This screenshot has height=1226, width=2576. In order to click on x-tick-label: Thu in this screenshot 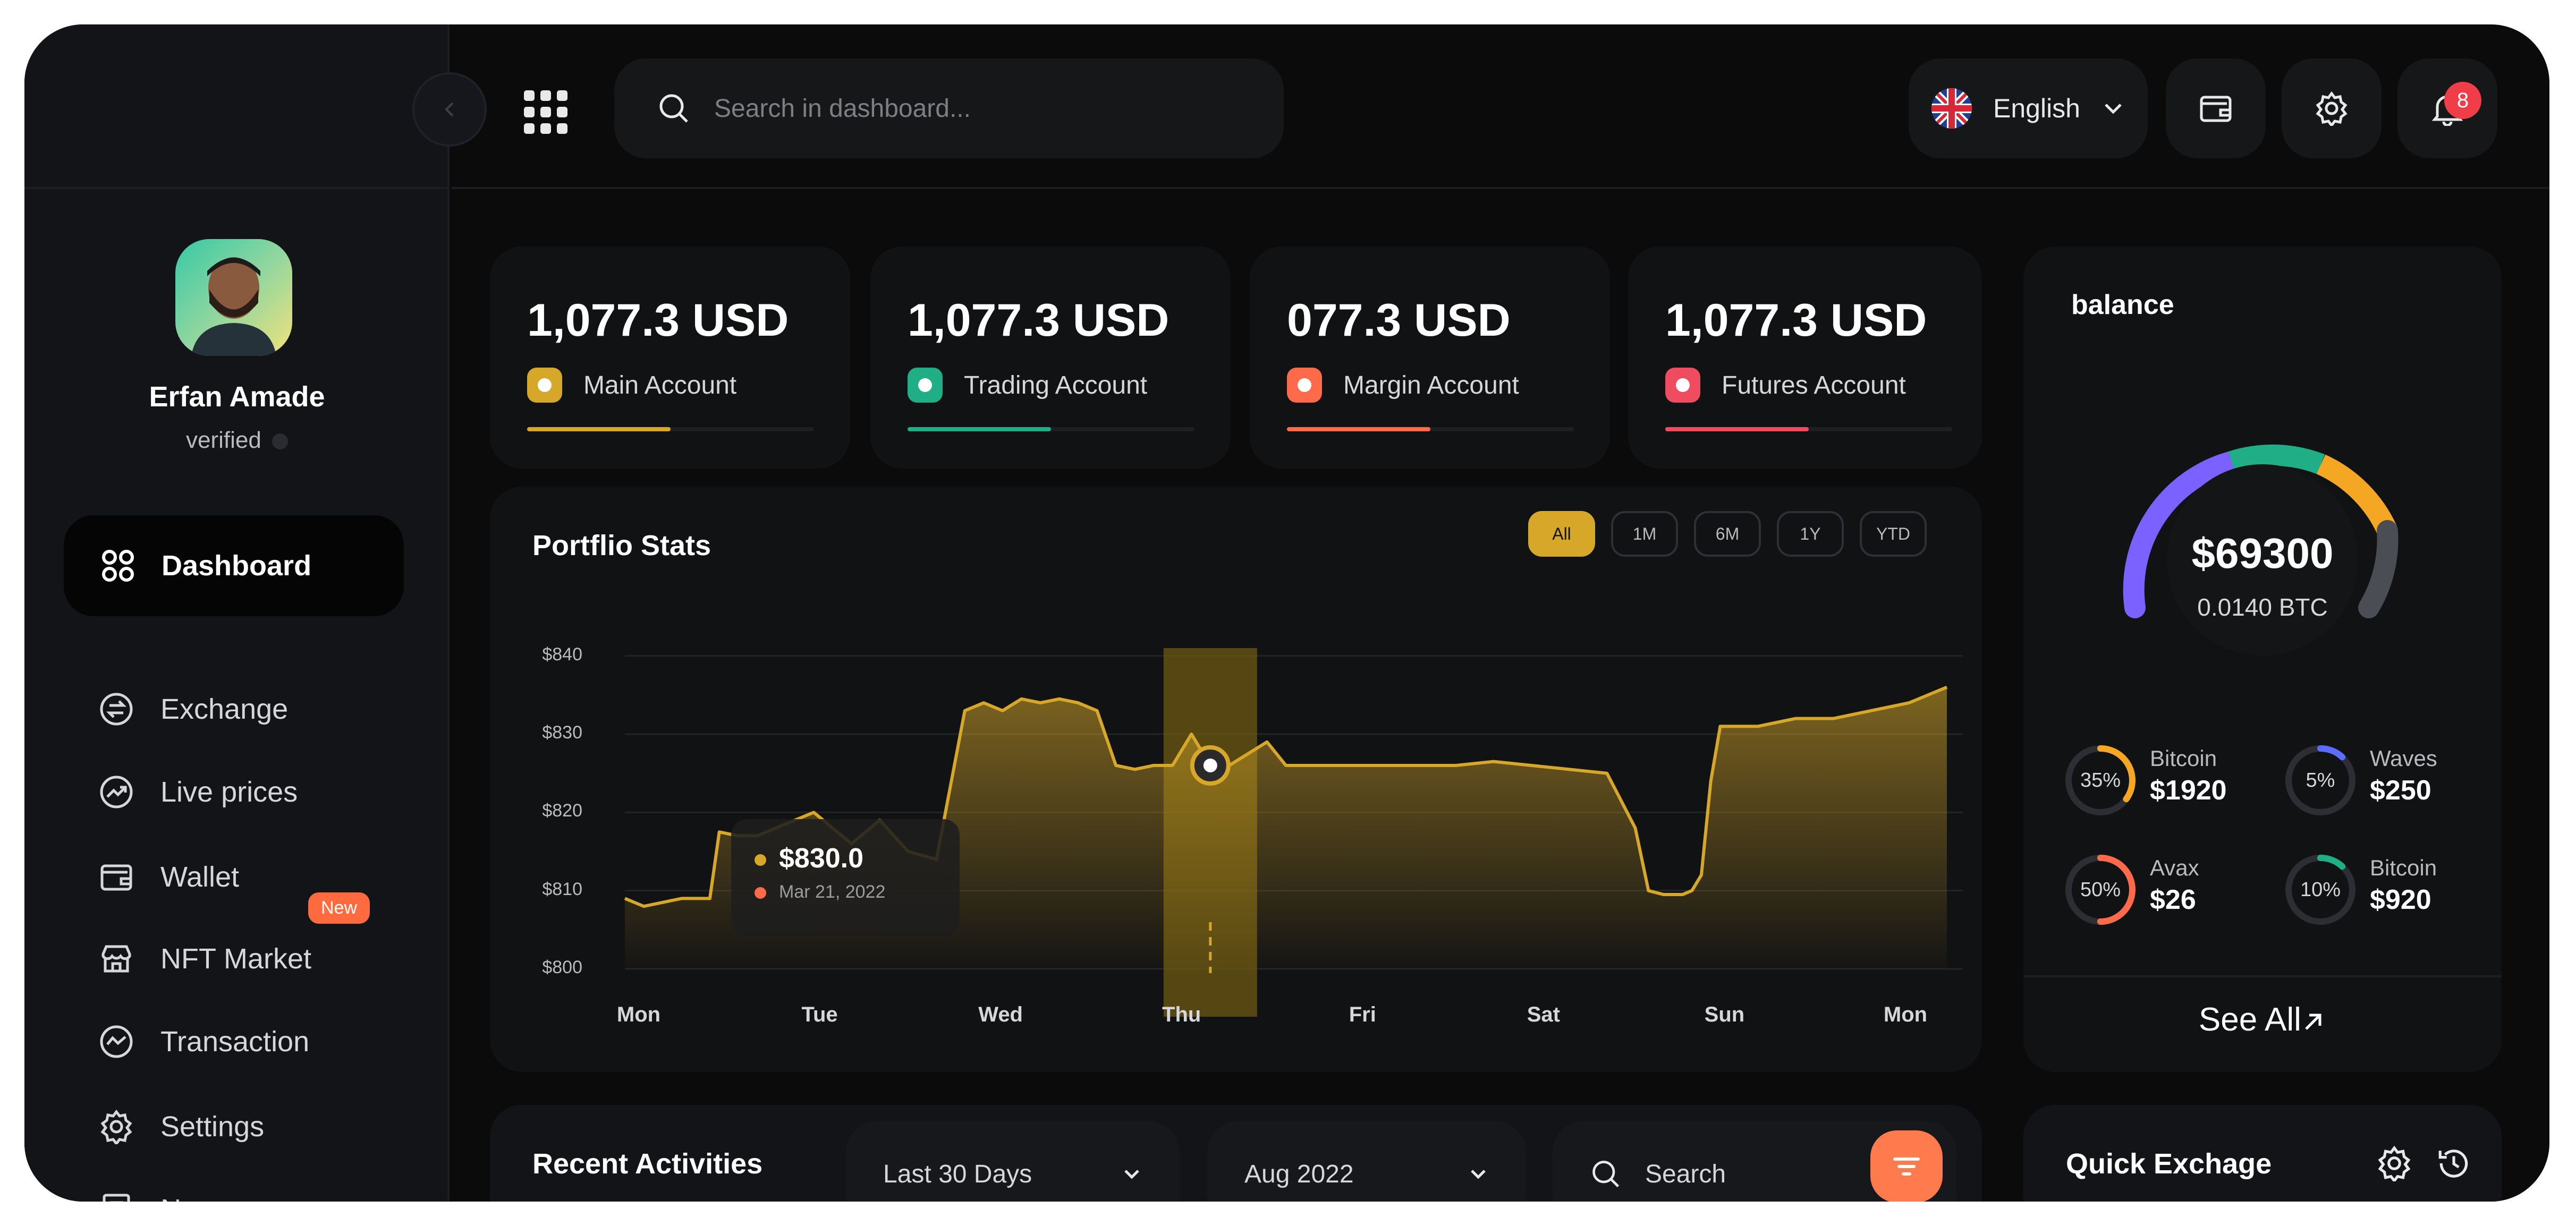, I will do `click(1181, 1014)`.